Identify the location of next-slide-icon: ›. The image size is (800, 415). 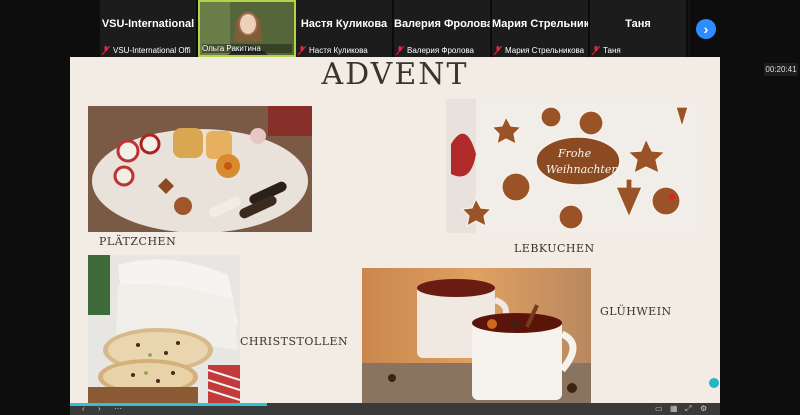
(99, 408).